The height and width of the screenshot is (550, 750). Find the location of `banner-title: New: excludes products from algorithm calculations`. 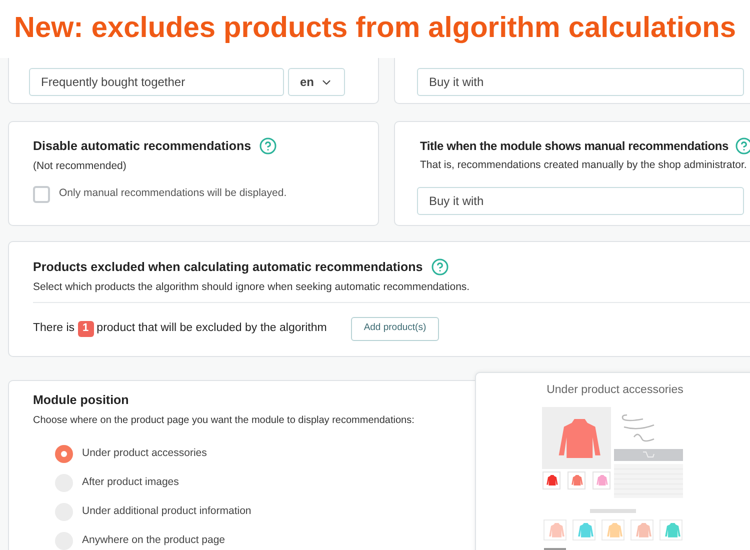

banner-title: New: excludes products from algorithm calculations is located at coordinates (375, 28).